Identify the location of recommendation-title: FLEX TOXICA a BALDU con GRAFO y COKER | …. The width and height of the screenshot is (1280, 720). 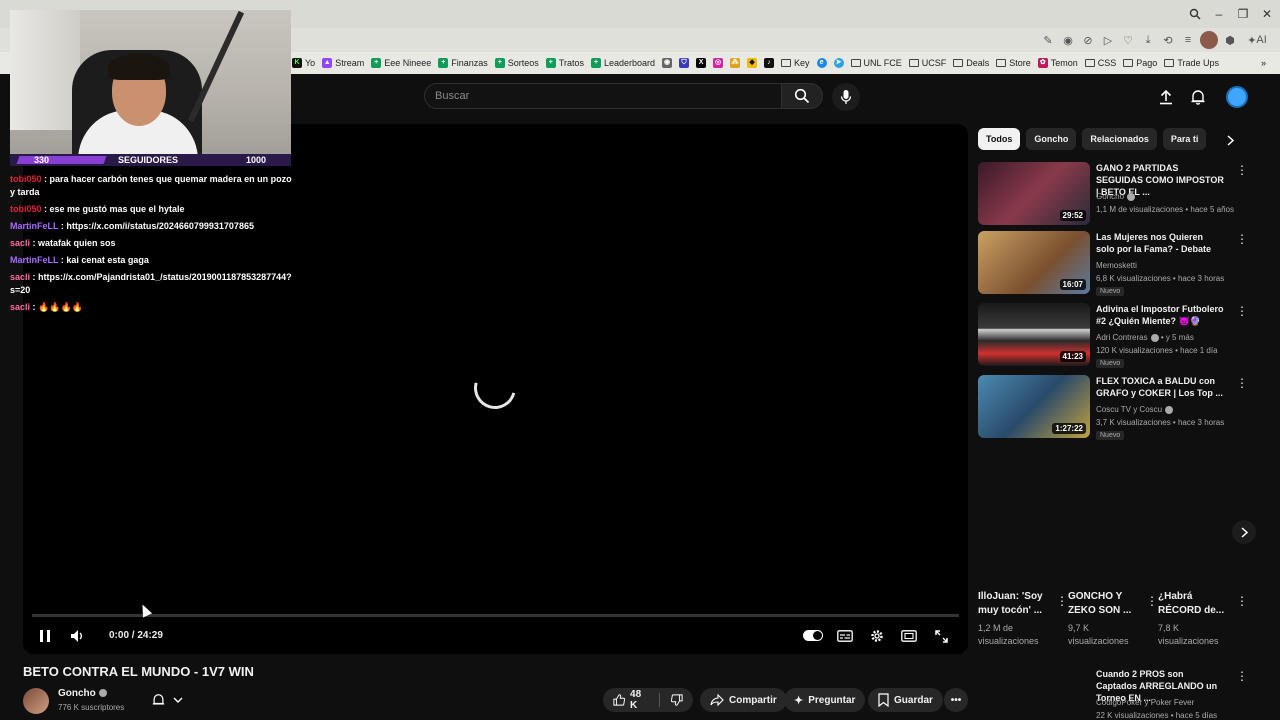
(1160, 387).